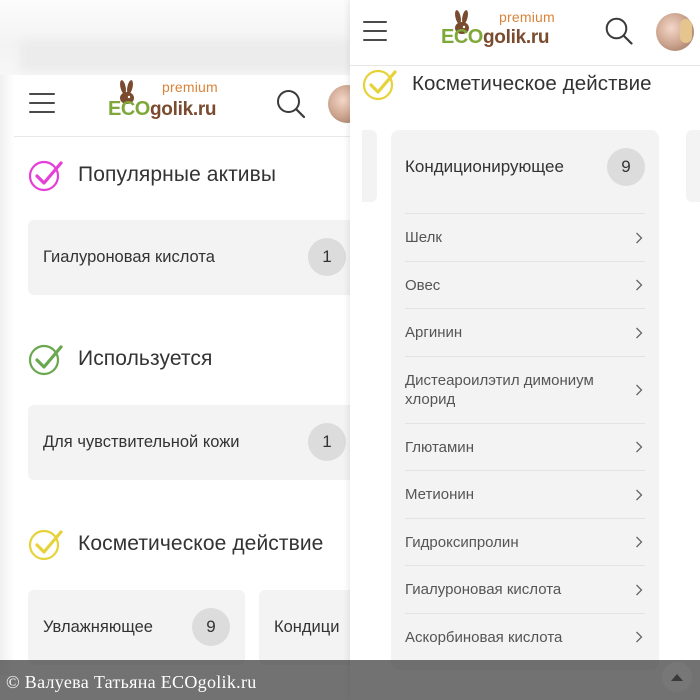 This screenshot has height=700, width=700. Describe the element at coordinates (525, 446) in the screenshot. I see `list-item: Глютамин` at that location.